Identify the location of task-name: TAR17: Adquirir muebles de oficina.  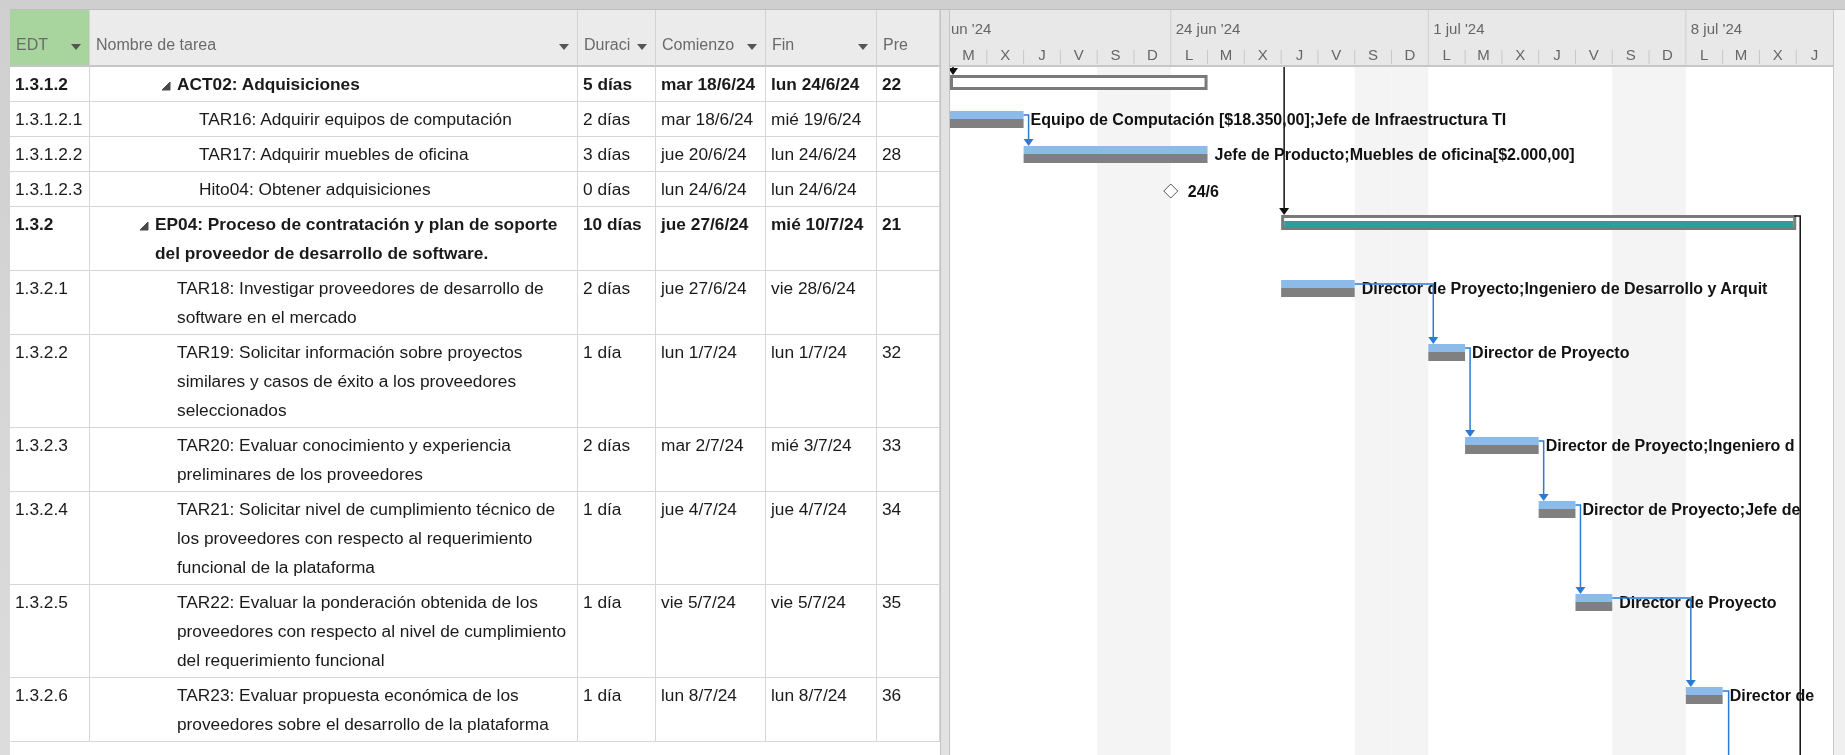
(334, 154).